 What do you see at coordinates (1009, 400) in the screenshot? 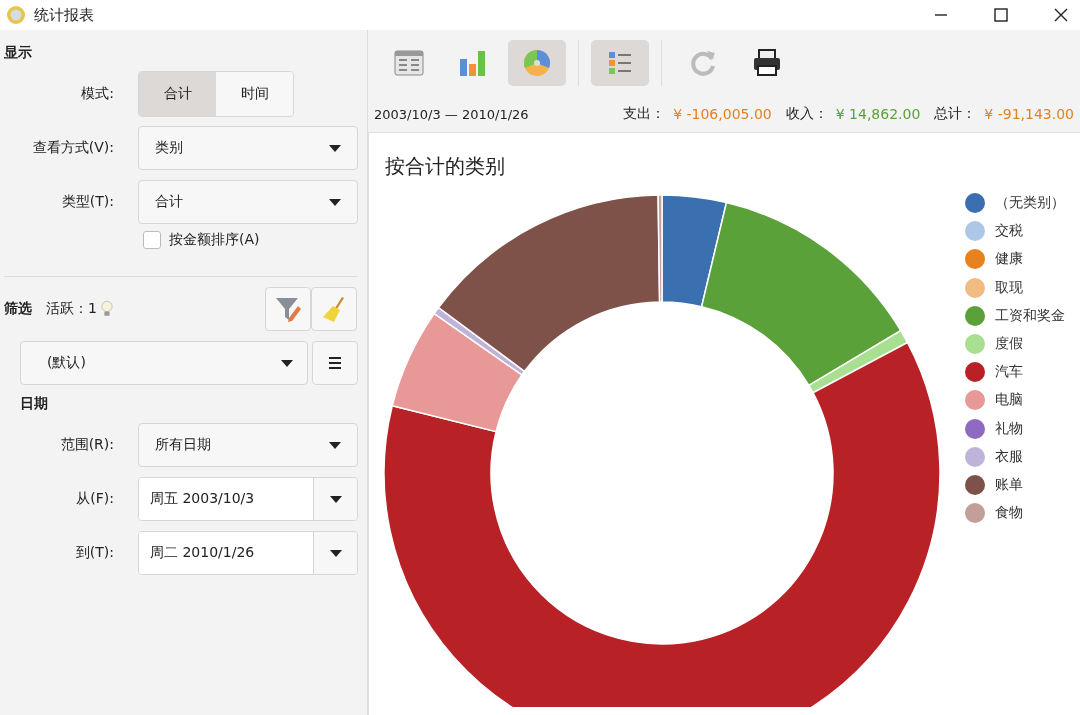
I see `legend-label: 电脑` at bounding box center [1009, 400].